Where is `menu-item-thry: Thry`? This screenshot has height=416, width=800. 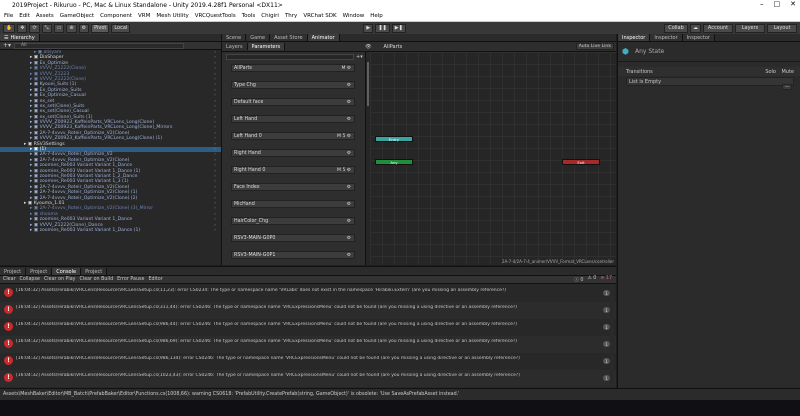
menu-item-thry: Thry is located at coordinates (291, 16).